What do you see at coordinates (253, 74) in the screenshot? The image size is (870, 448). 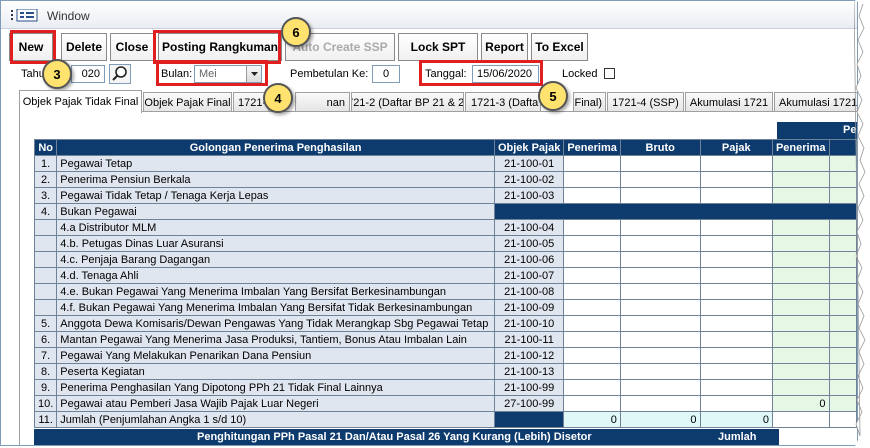 I see `bulan-dropdown-button` at bounding box center [253, 74].